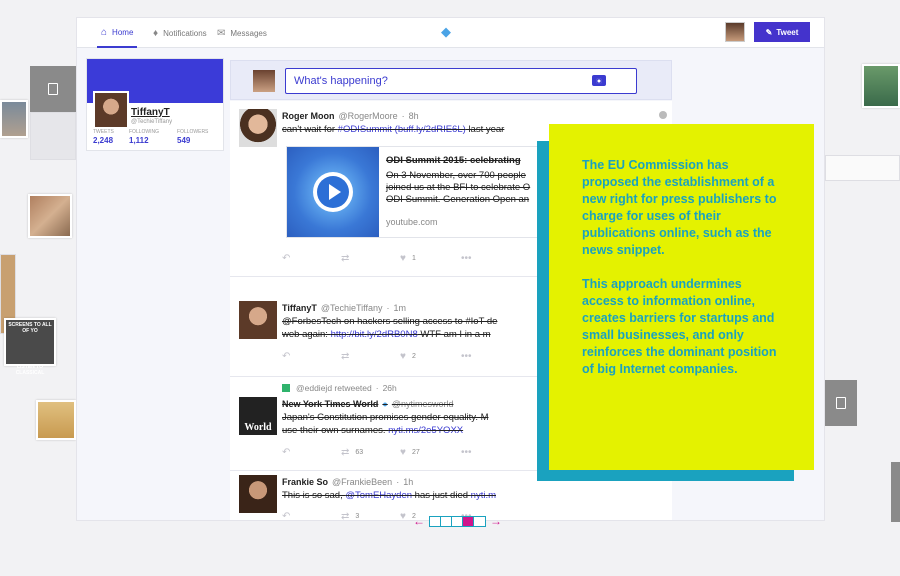  I want to click on tweet-link: nyti.ms/2e5YOXX, so click(425, 430).